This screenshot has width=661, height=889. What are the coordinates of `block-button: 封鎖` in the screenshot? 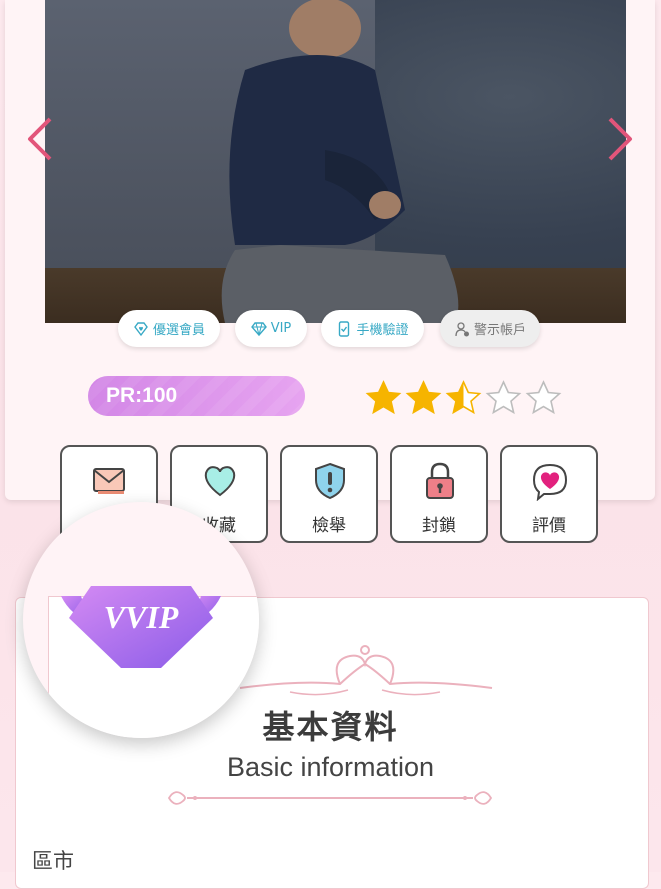 It's located at (439, 494).